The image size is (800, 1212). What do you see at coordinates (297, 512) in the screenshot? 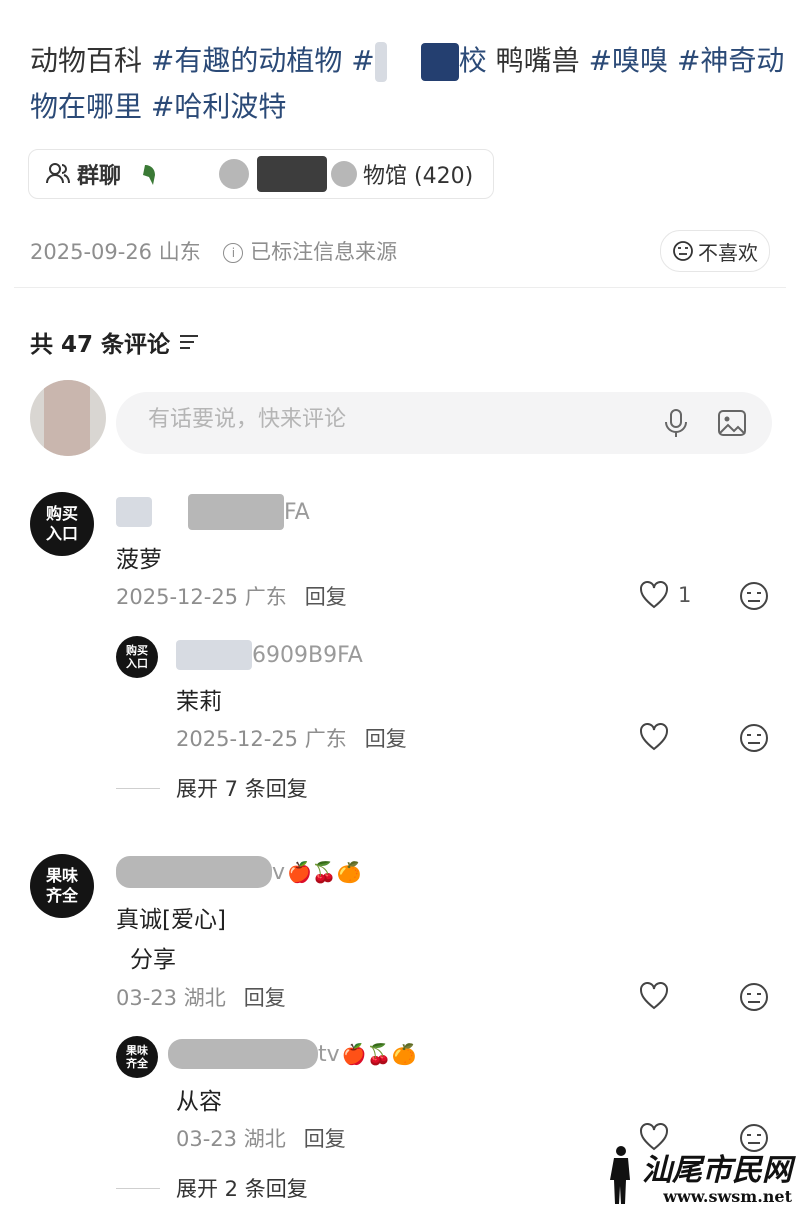
I see `username-tail: FA` at bounding box center [297, 512].